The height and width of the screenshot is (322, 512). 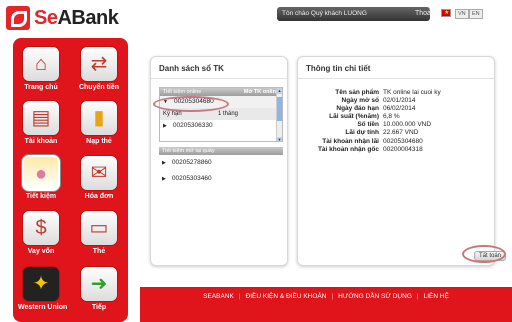 I want to click on account-list-title: Danh sách sổ TK, so click(x=219, y=68).